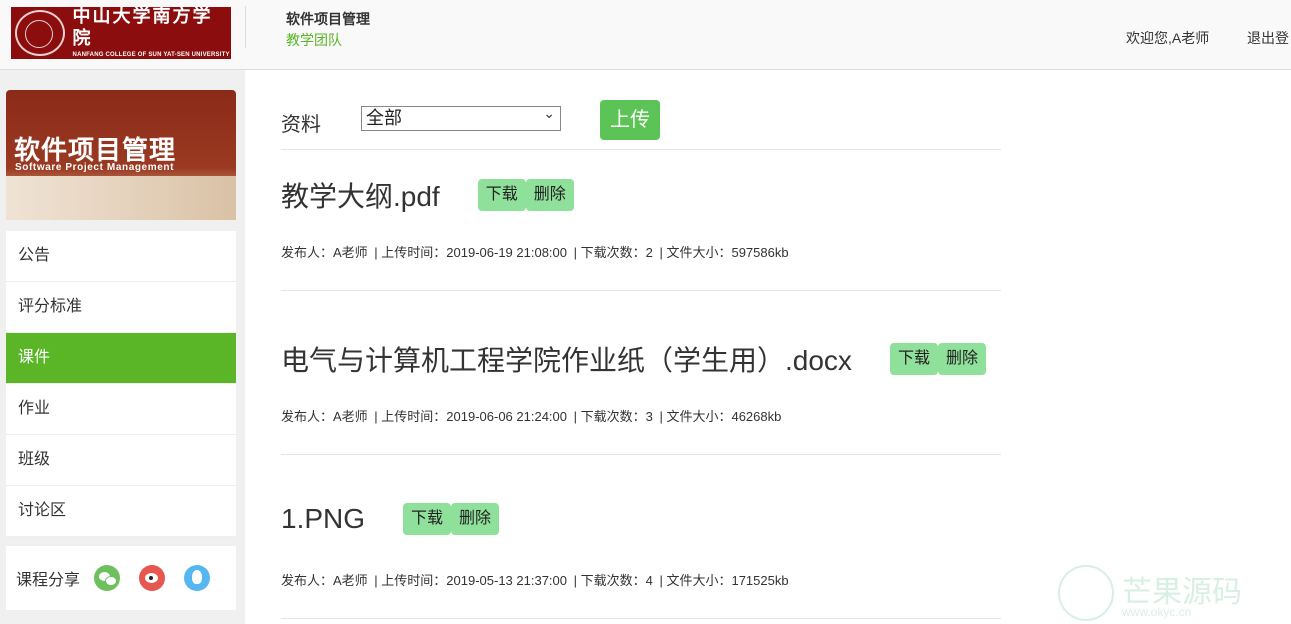 The width and height of the screenshot is (1291, 624). Describe the element at coordinates (121, 511) in the screenshot. I see `sidebar-item-discussion: 讨论区` at that location.